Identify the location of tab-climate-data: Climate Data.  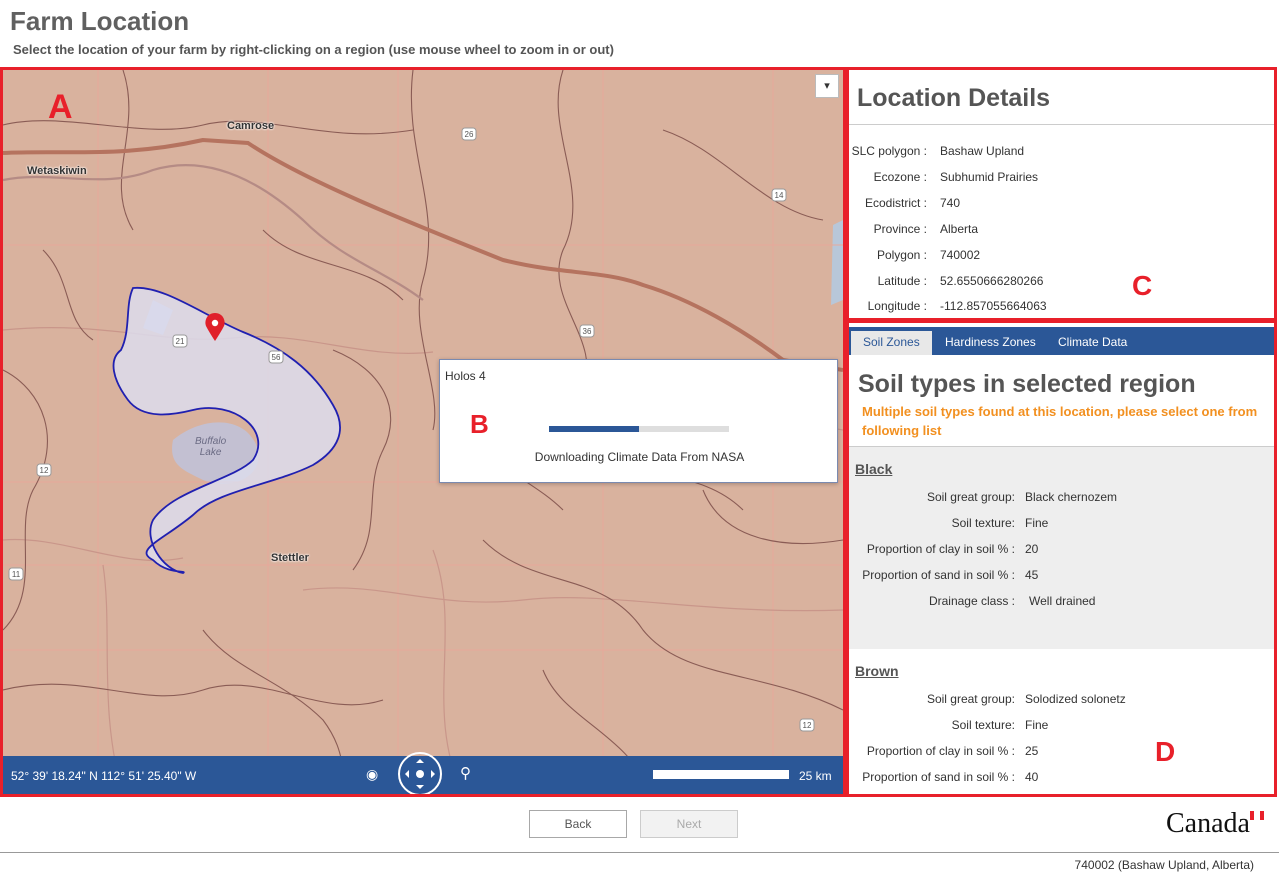
(1092, 343).